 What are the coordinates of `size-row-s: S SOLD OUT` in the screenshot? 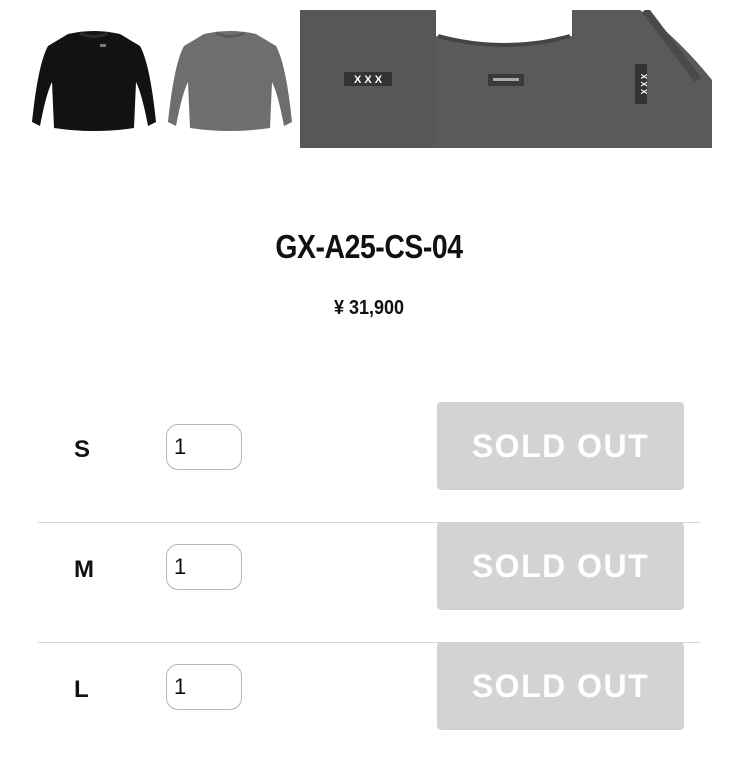 It's located at (369, 462).